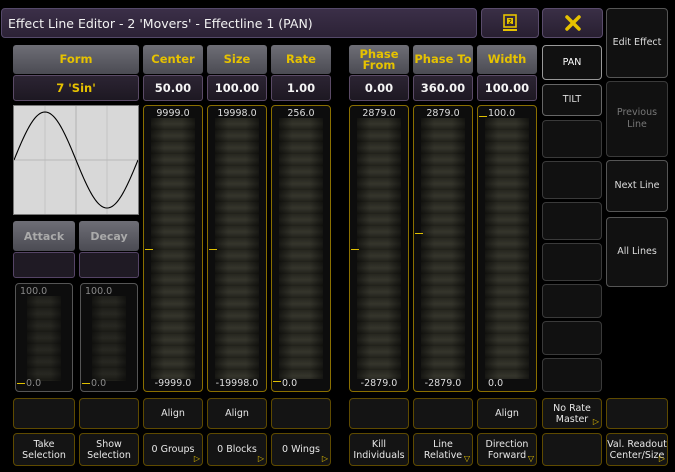 The image size is (675, 472). I want to click on no-rate-master-button: No Rate Master ▷, so click(572, 413).